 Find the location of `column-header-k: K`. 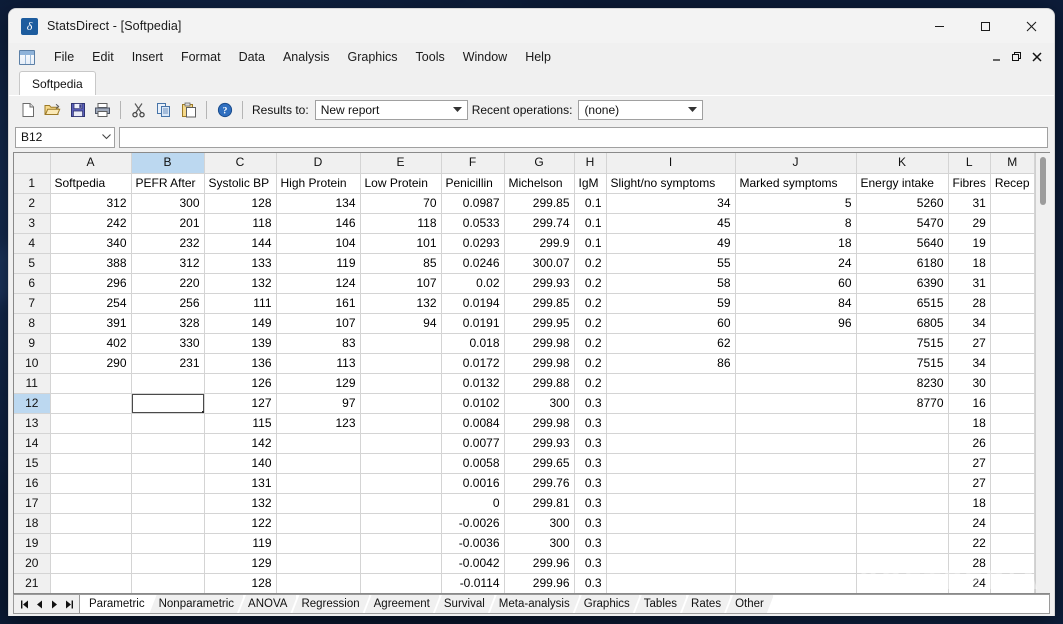

column-header-k: K is located at coordinates (902, 163).